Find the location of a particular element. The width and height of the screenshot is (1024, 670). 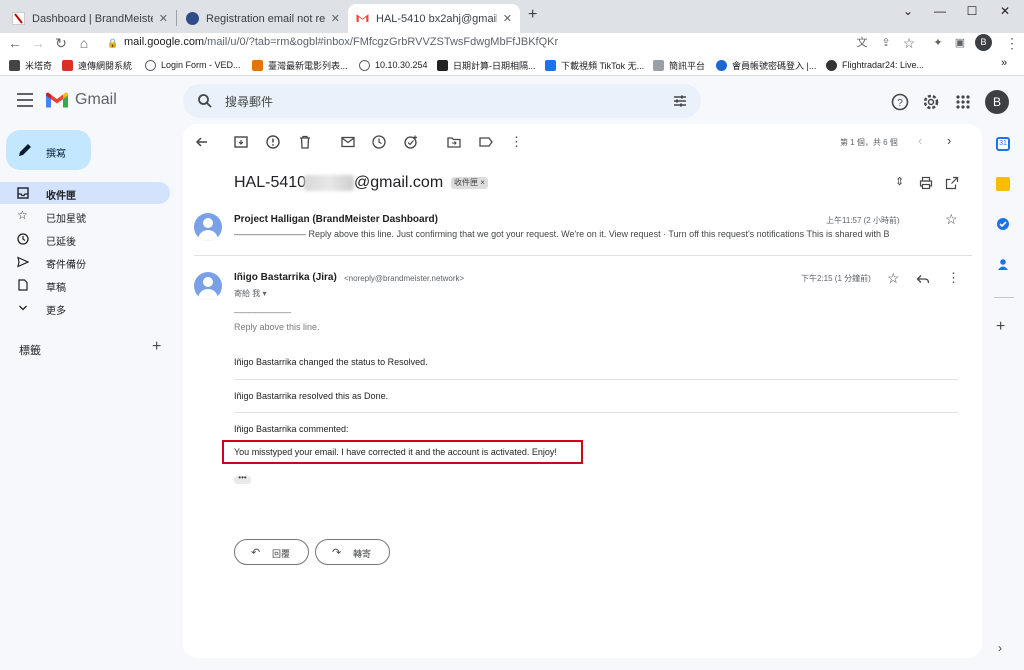

open-new-window-icon is located at coordinates (952, 183).